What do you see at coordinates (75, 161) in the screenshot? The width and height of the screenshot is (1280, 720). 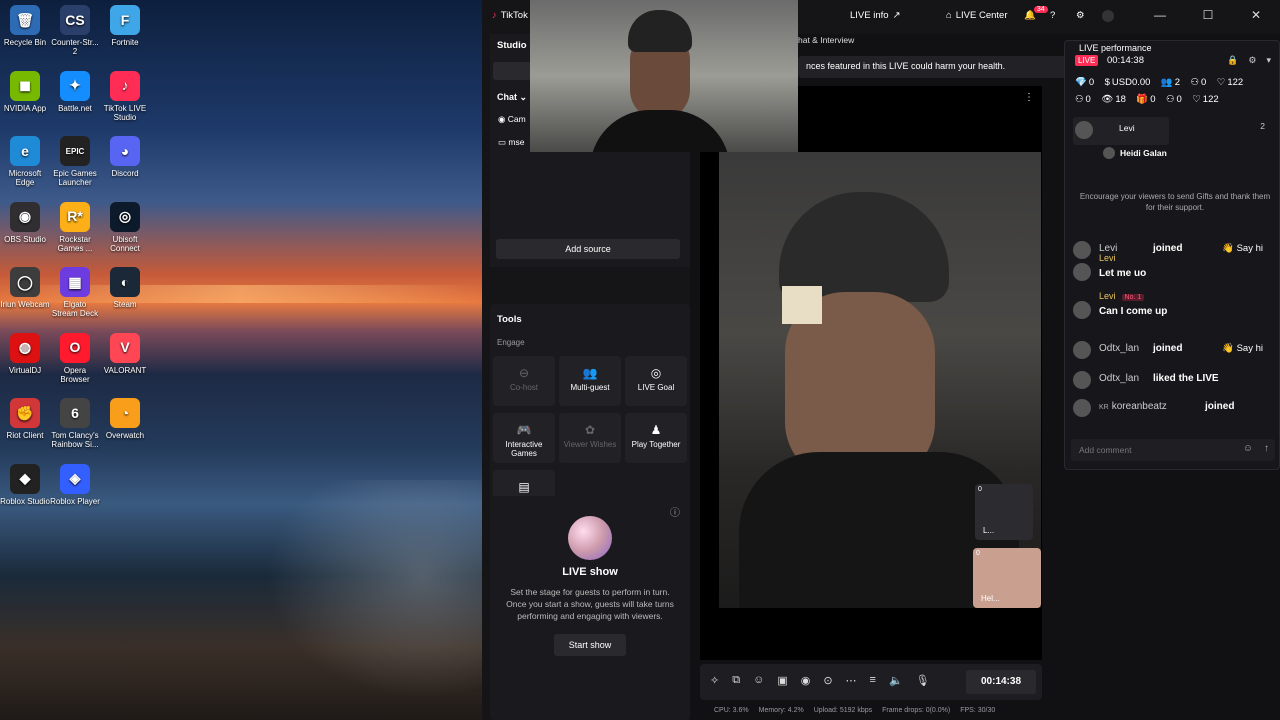 I see `desktop-icon: EPIC Epic Games Launcher` at bounding box center [75, 161].